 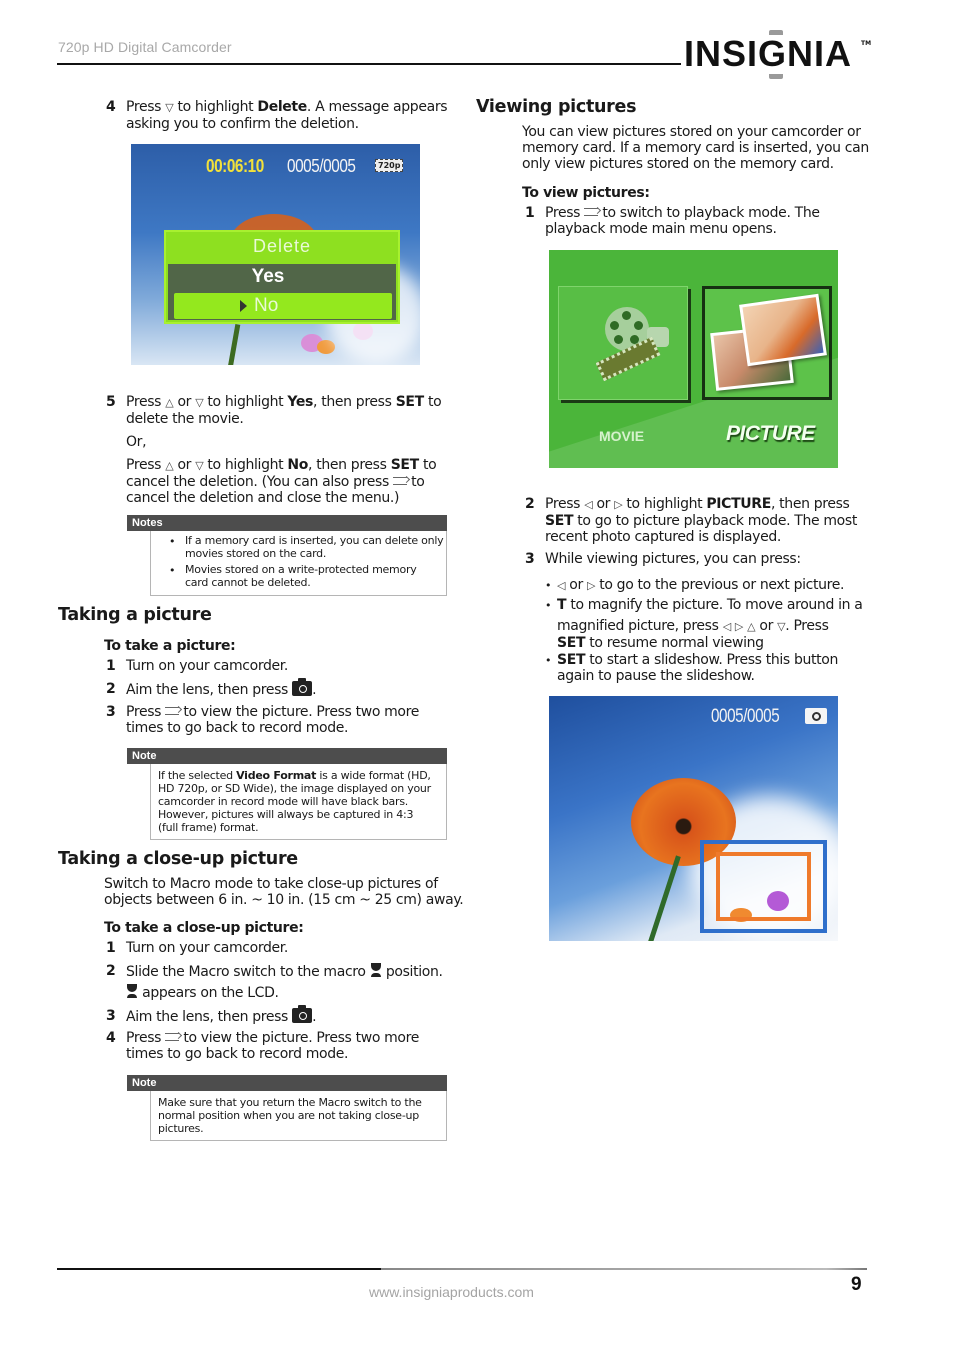 I want to click on step-number: 4, so click(x=111, y=107).